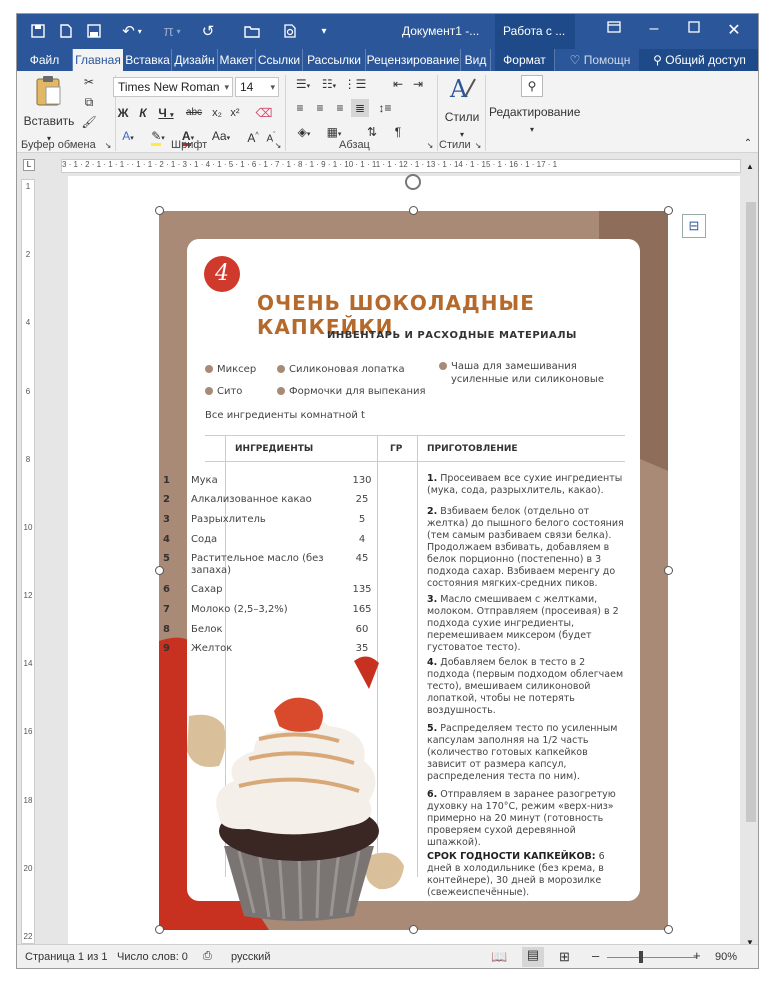  Describe the element at coordinates (698, 60) in the screenshot. I see `share-button: ⚲ Общий доступ` at that location.